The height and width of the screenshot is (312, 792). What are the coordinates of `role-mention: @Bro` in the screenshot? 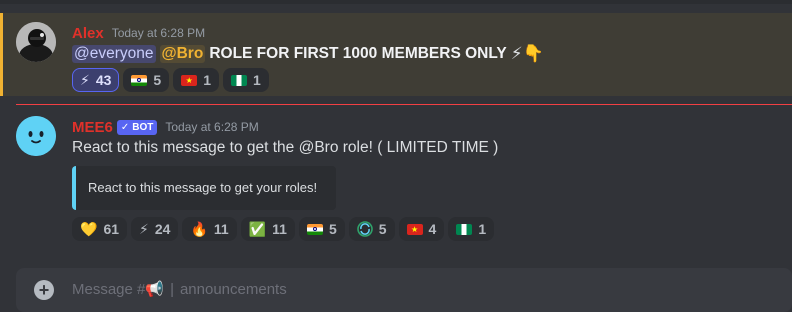 It's located at (182, 54).